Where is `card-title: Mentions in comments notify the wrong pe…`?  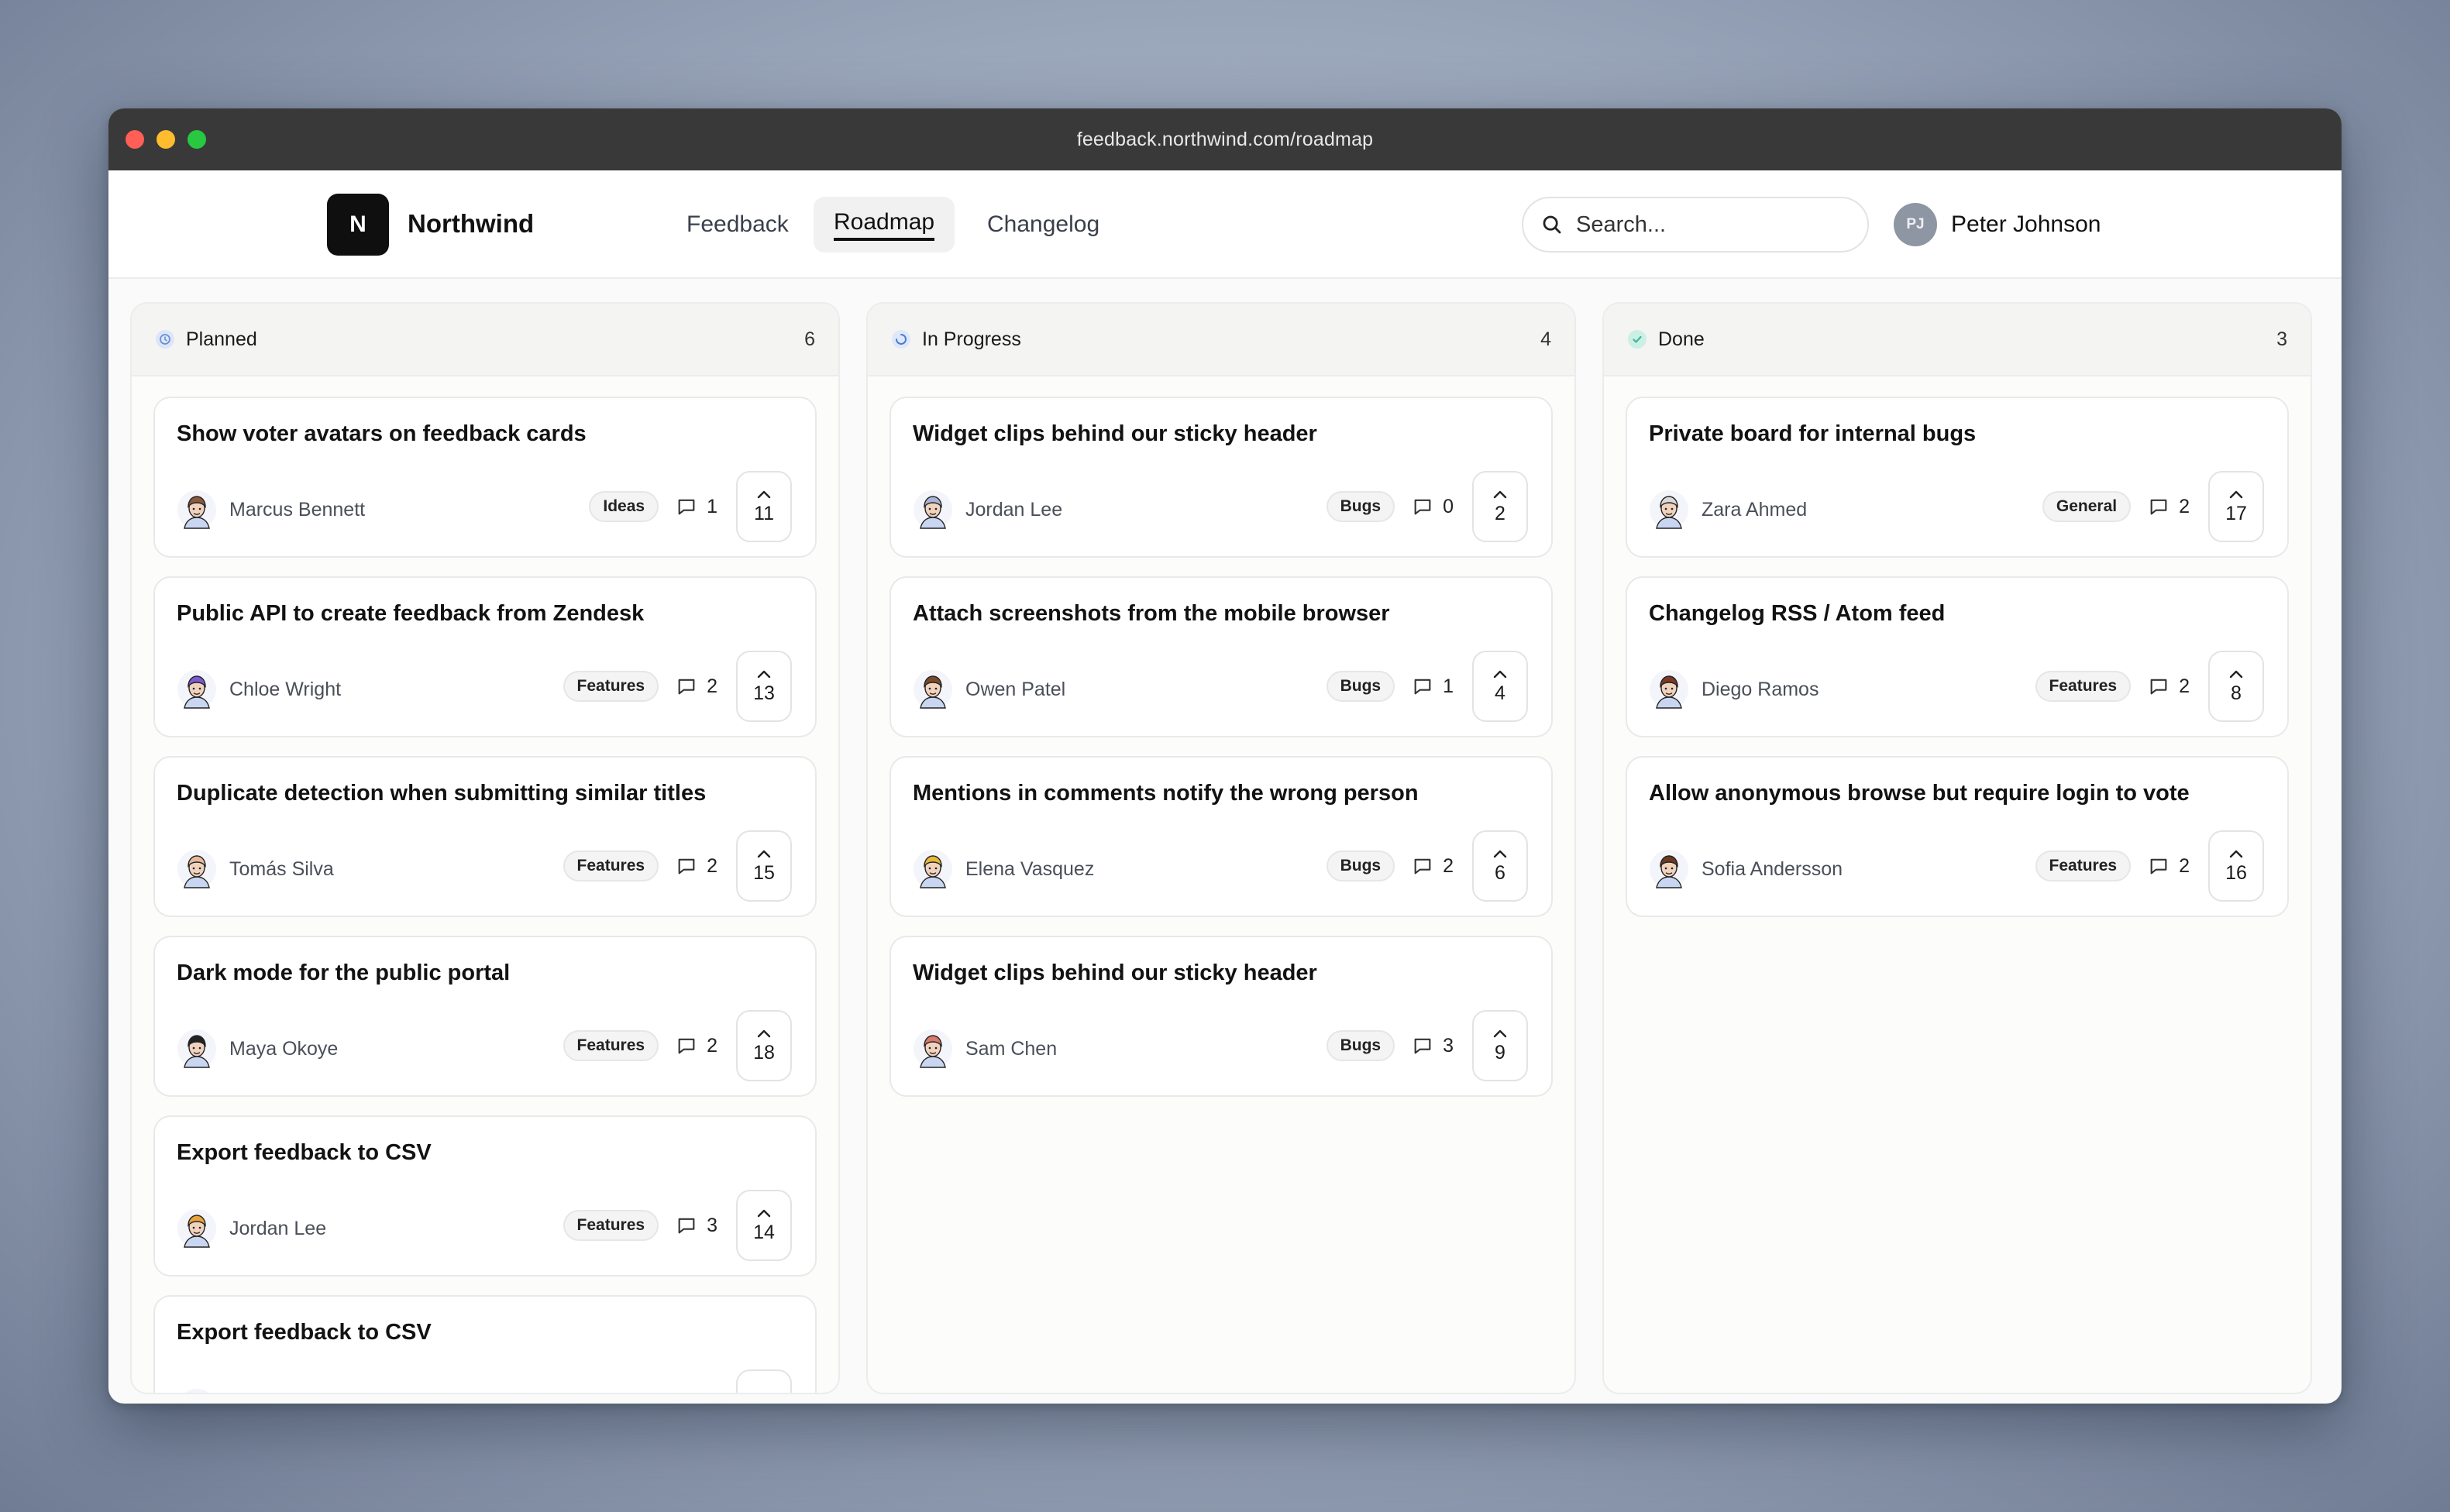
card-title: Mentions in comments notify the wrong pe… is located at coordinates (1166, 793).